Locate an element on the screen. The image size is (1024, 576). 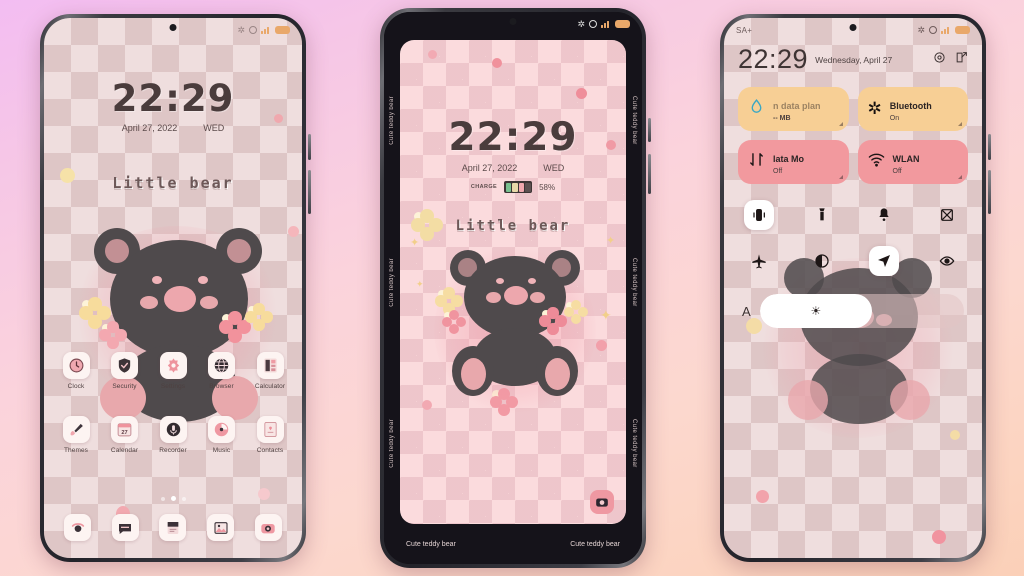
shield-icon is located at coordinates (124, 365).